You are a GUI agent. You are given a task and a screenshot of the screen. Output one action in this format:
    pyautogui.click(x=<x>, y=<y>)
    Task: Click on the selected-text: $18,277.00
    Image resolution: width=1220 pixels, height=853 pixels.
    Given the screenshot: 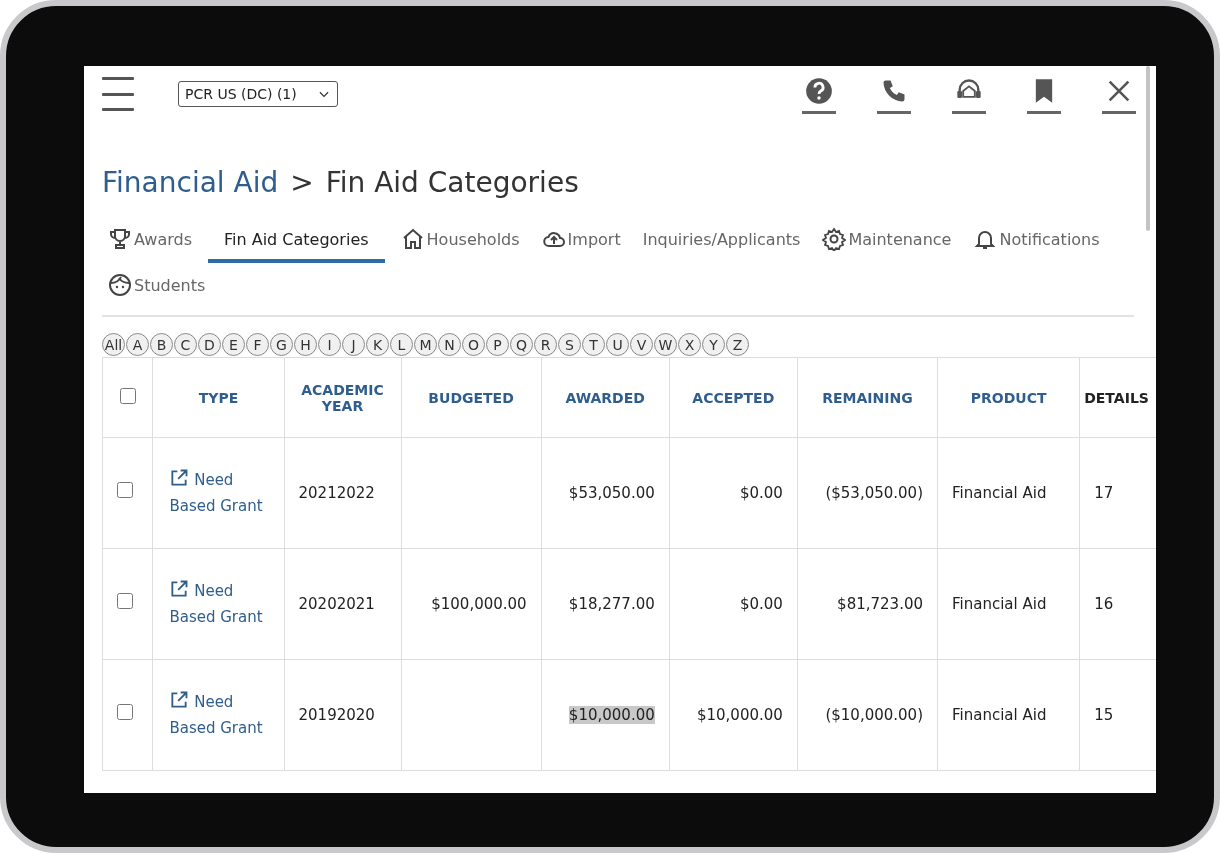 What is the action you would take?
    pyautogui.click(x=611, y=604)
    